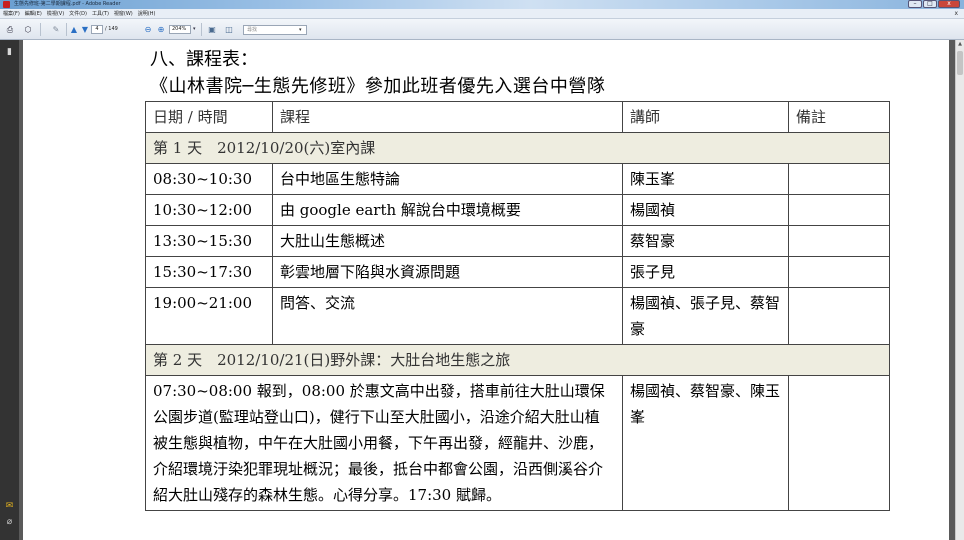  What do you see at coordinates (447, 241) in the screenshot?
I see `course-cell: 大肚山生態概述` at bounding box center [447, 241].